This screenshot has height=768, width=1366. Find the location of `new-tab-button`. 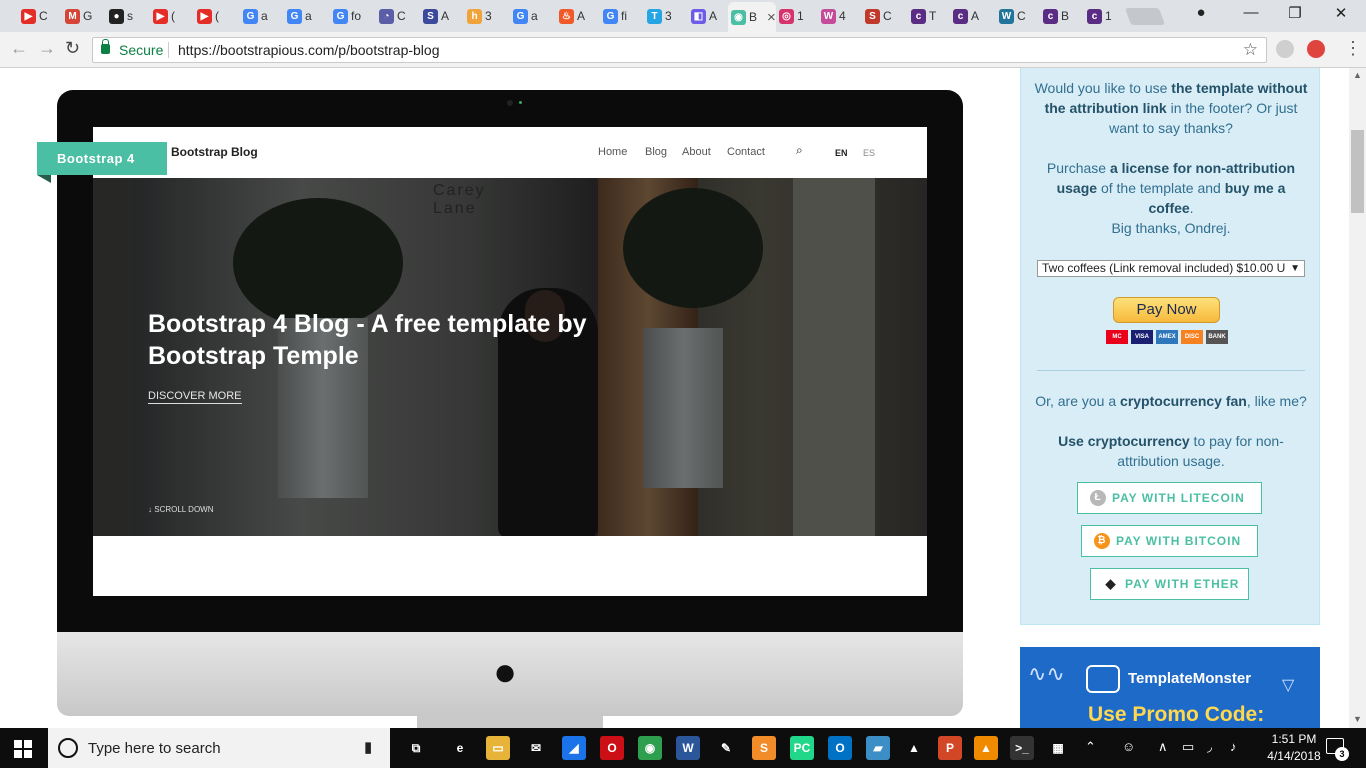

new-tab-button is located at coordinates (1145, 16).